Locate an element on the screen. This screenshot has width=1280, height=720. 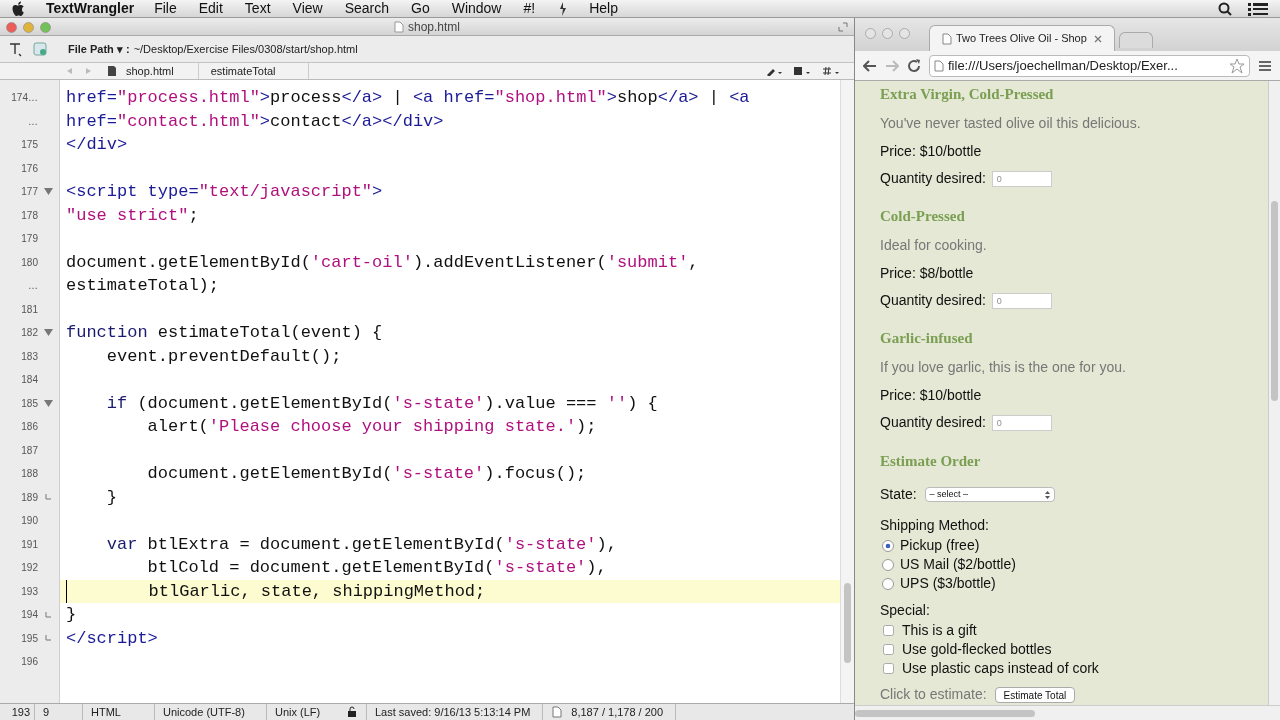
reload-icon is located at coordinates (914, 65).